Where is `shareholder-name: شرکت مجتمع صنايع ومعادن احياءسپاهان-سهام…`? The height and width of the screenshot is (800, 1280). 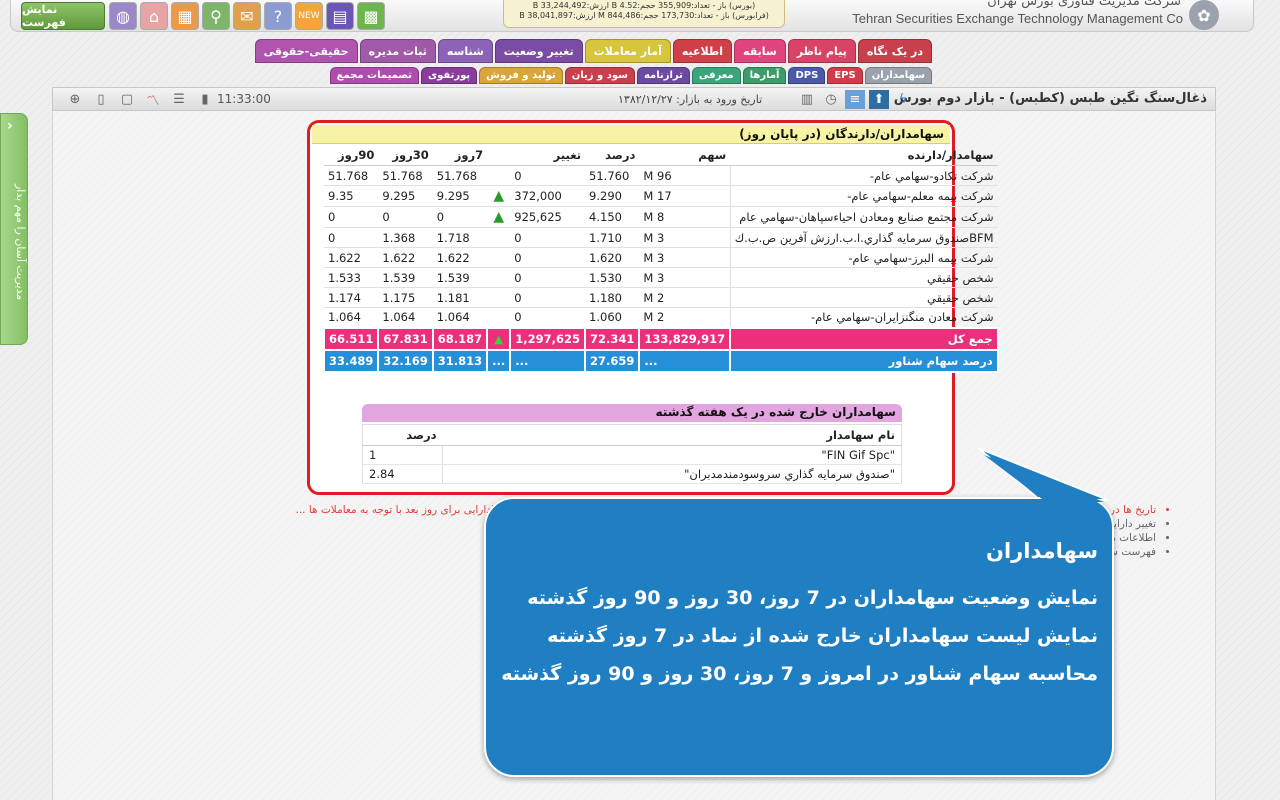 shareholder-name: شرکت مجتمع صنايع ومعادن احياءسپاهان-سهام… is located at coordinates (863, 217).